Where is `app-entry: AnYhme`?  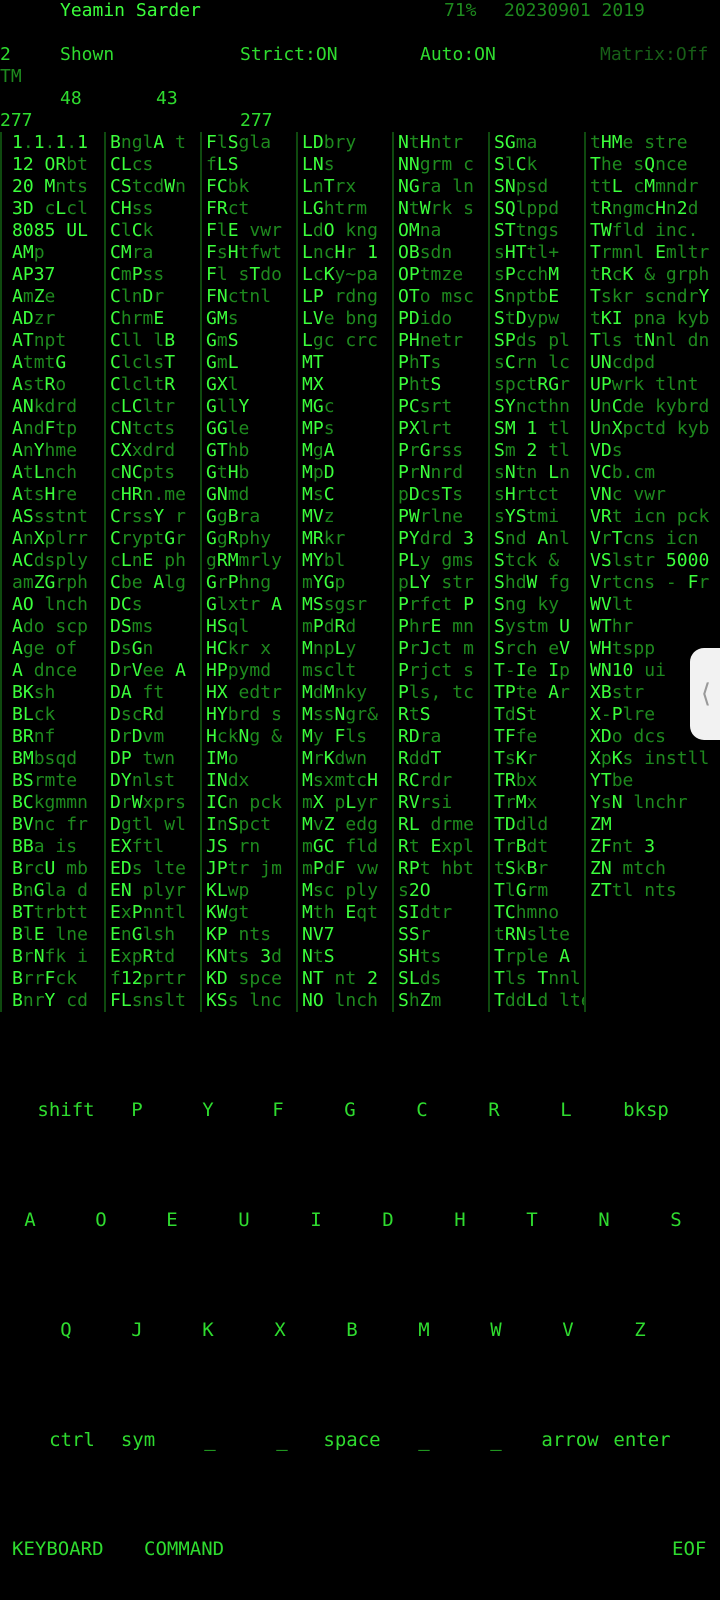
app-entry: AnYhme is located at coordinates (52, 451).